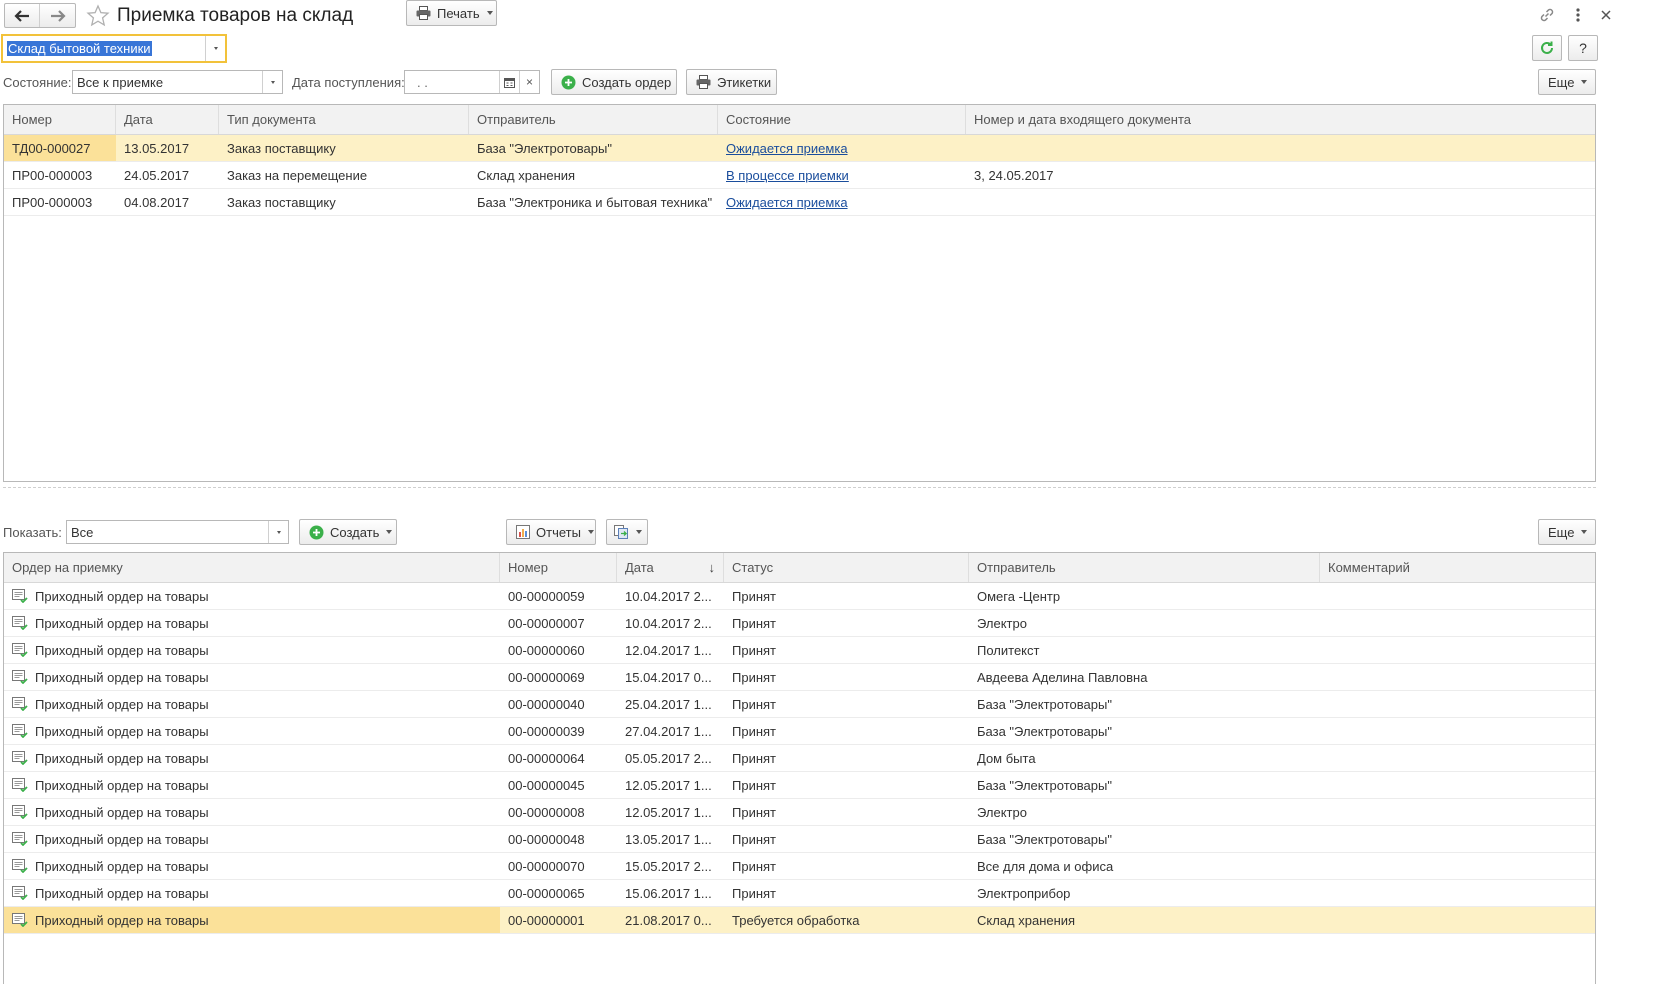 This screenshot has width=1680, height=984. I want to click on help-label: ?, so click(1583, 48).